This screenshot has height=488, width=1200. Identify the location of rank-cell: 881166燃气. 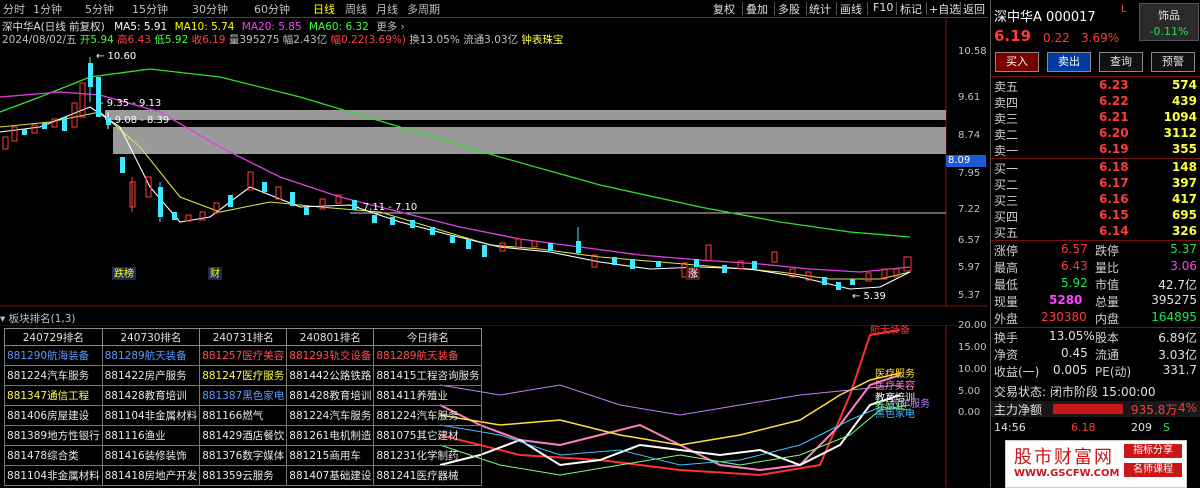
(243, 415).